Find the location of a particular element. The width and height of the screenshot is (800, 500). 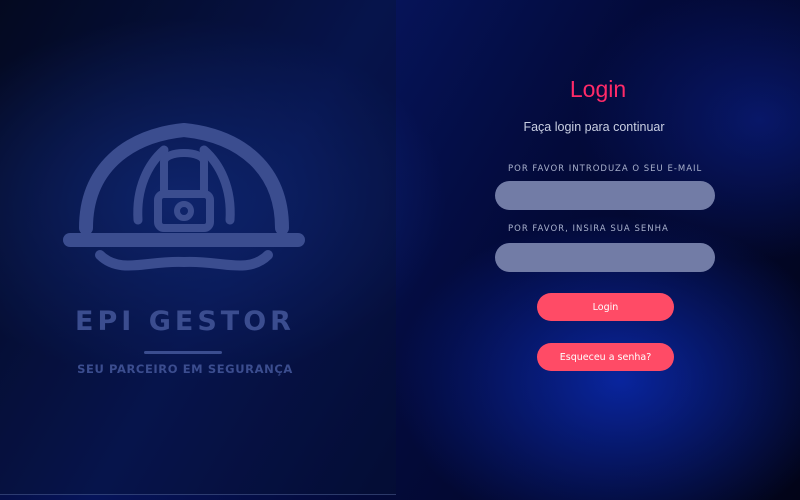

brand-title: EPI GESTOR is located at coordinates (185, 321).